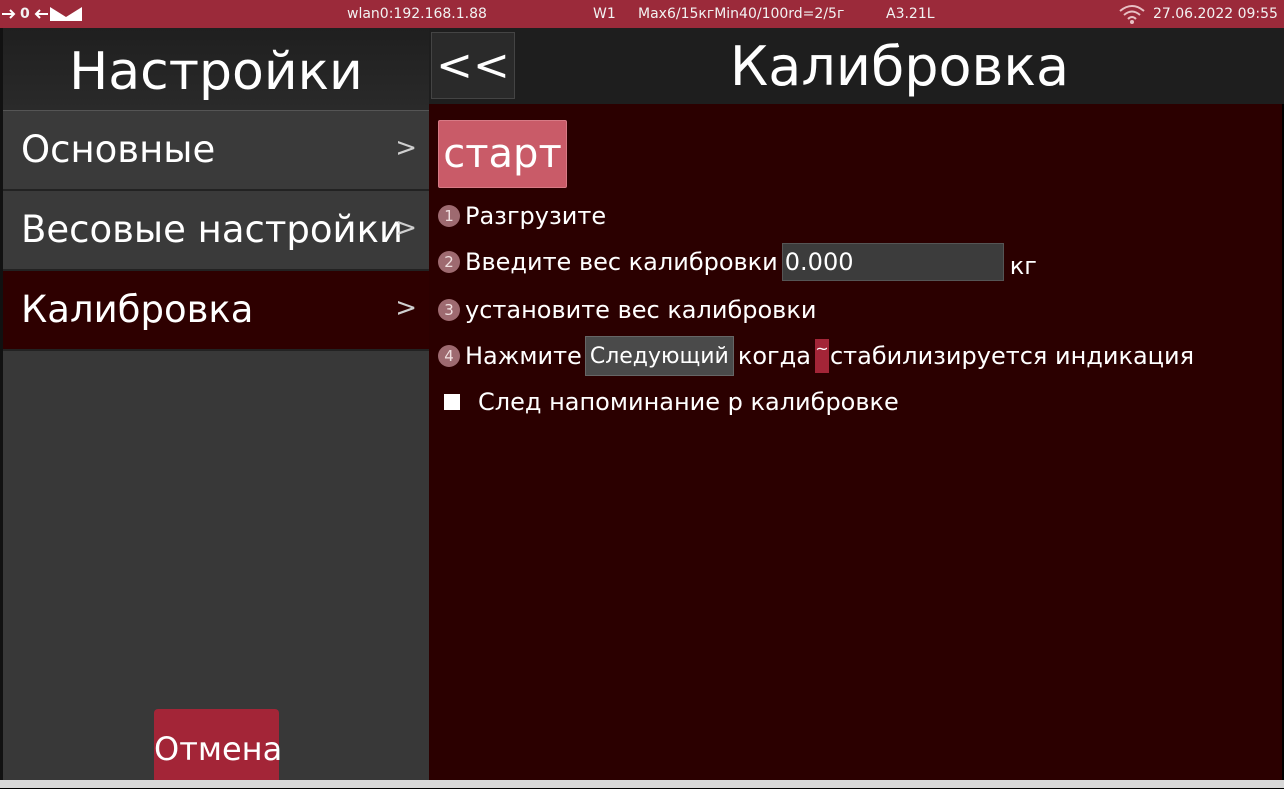 The height and width of the screenshot is (789, 1284). I want to click on bottom-bar, so click(642, 784).